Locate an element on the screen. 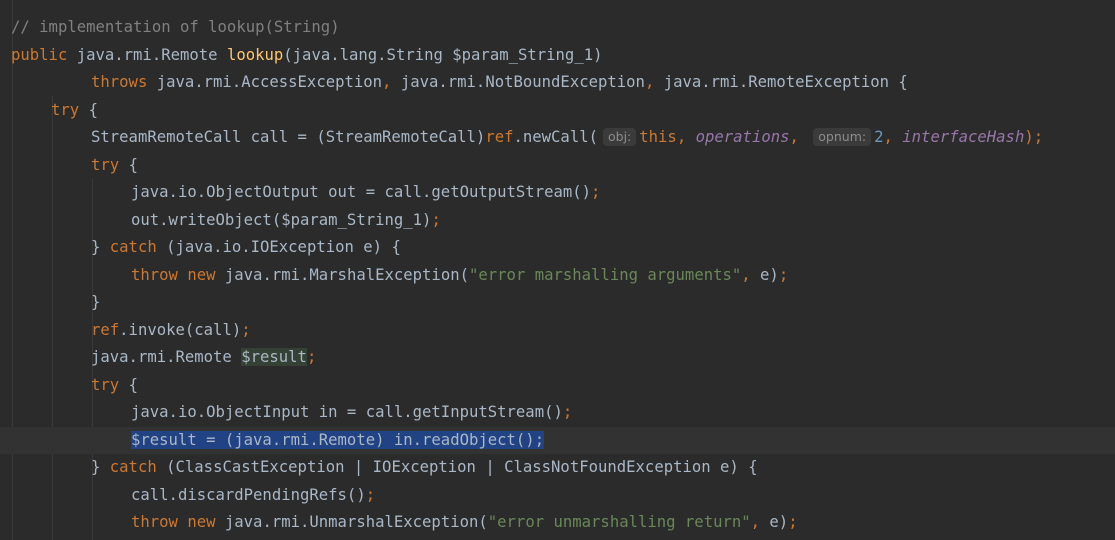 The height and width of the screenshot is (540, 1115). code-token: (java.io.IOException e) { is located at coordinates (283, 247).